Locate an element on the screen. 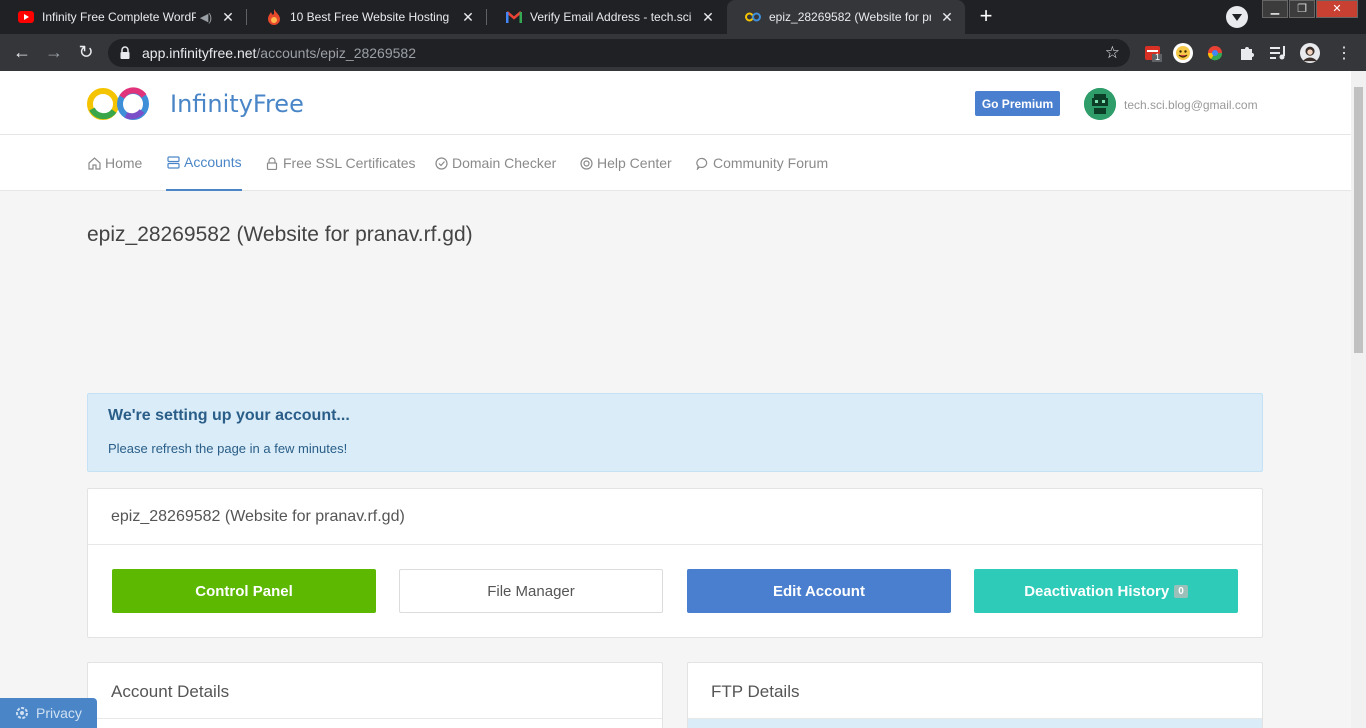  window-controls: ▁ ❐ ✕ is located at coordinates (1309, 10).